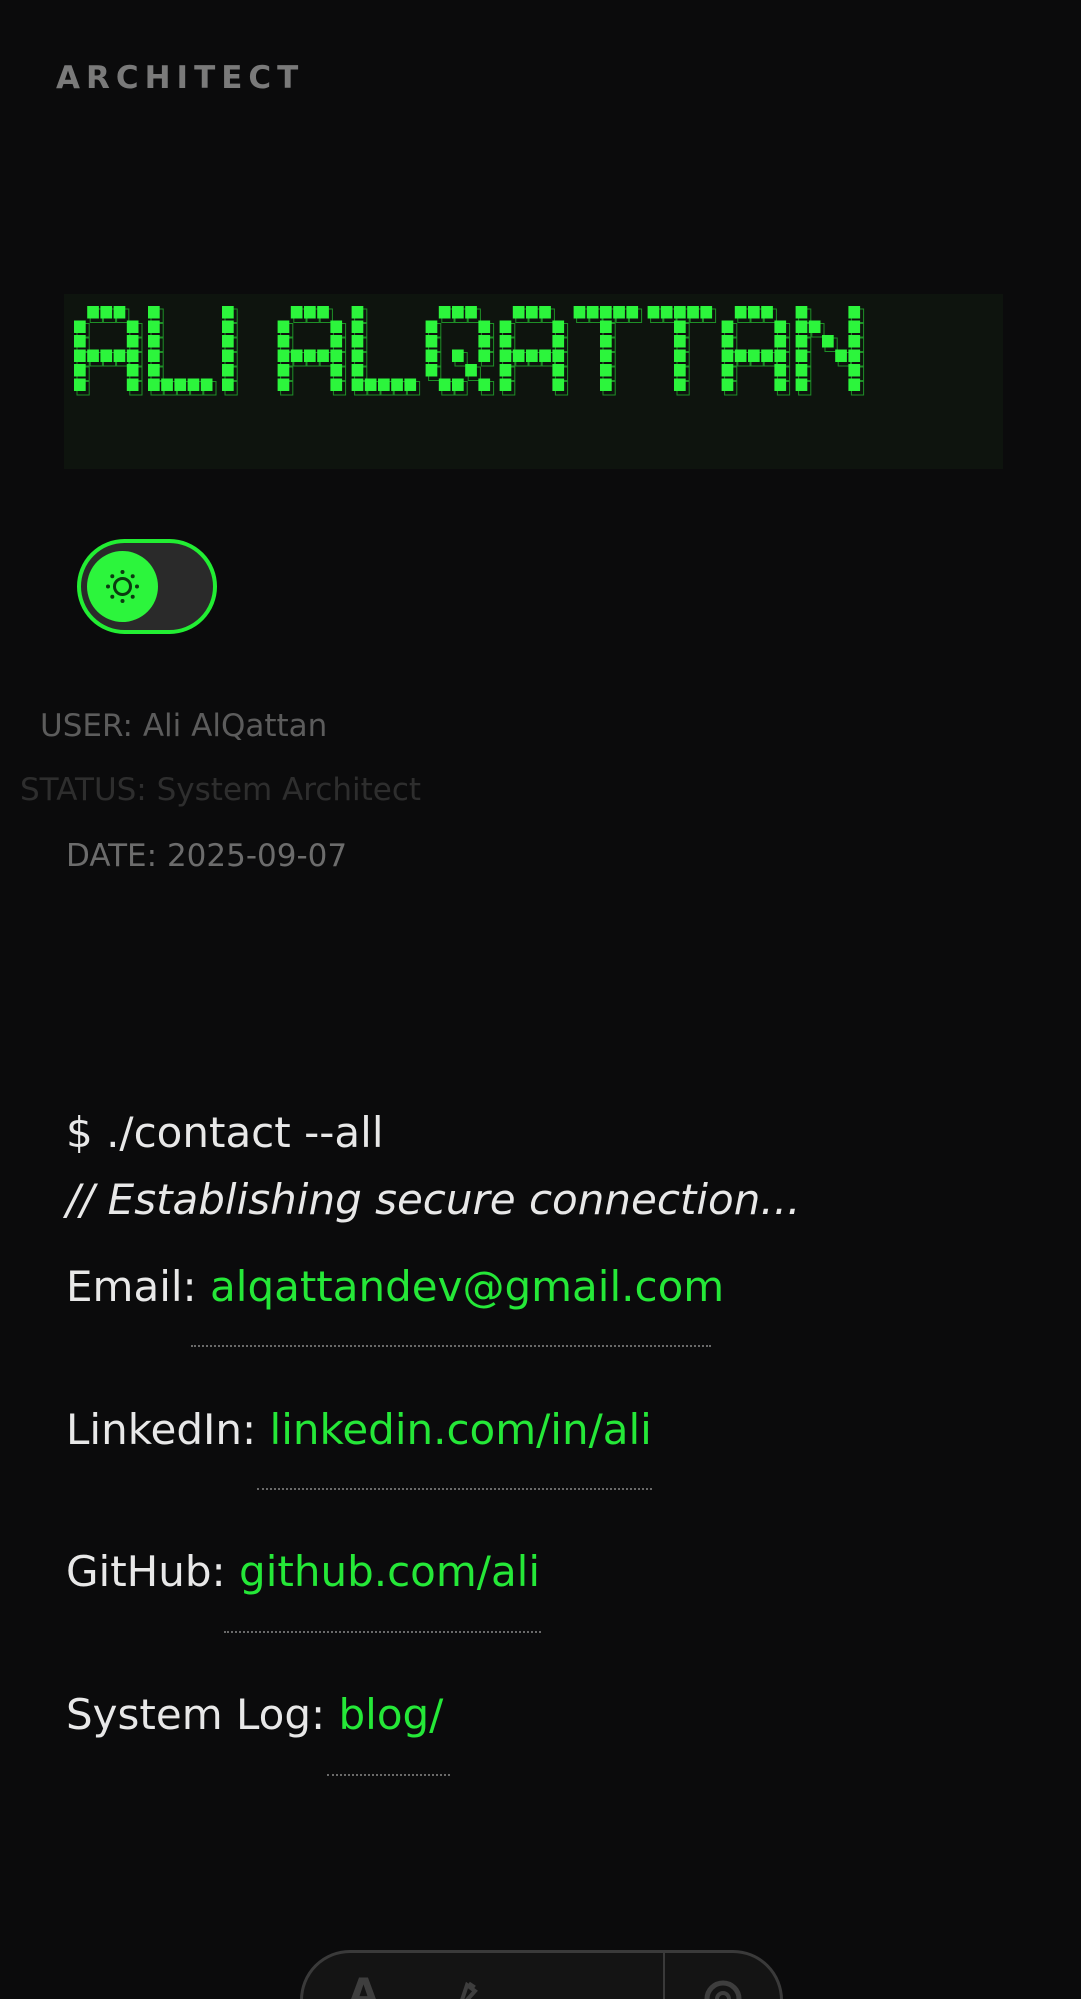 This screenshot has width=1081, height=1999. Describe the element at coordinates (221, 790) in the screenshot. I see `meta-status: STATUS: System Architect` at that location.